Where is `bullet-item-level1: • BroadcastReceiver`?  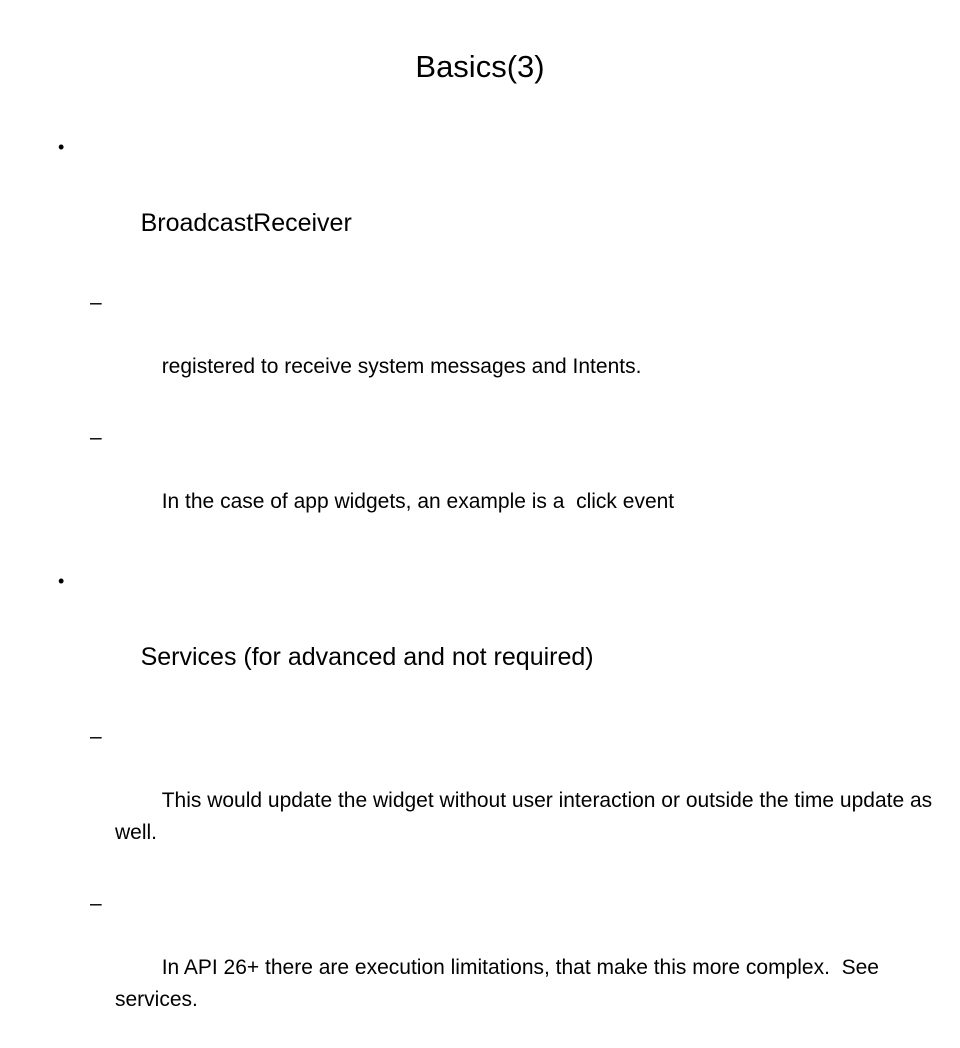
bullet-item-level1: • BroadcastReceiver is located at coordinates (480, 204).